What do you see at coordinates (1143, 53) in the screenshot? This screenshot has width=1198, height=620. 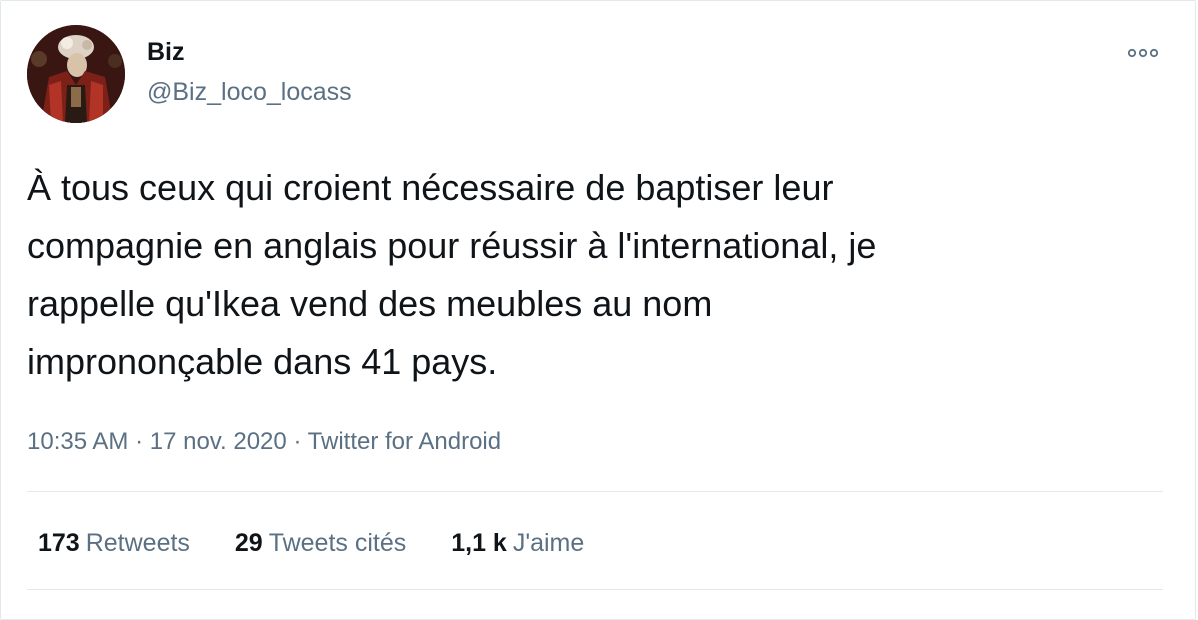 I see `more-options-icon` at bounding box center [1143, 53].